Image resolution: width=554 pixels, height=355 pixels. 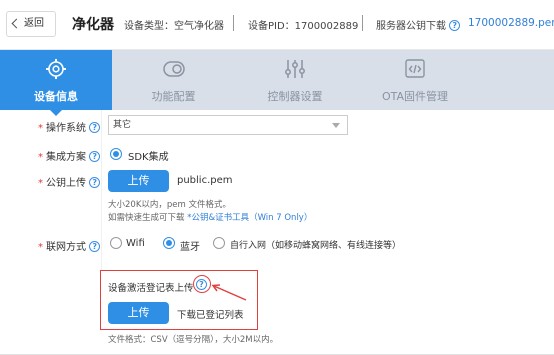 What do you see at coordinates (511, 23) in the screenshot?
I see `server-key-file-link: 1700002889.pem` at bounding box center [511, 23].